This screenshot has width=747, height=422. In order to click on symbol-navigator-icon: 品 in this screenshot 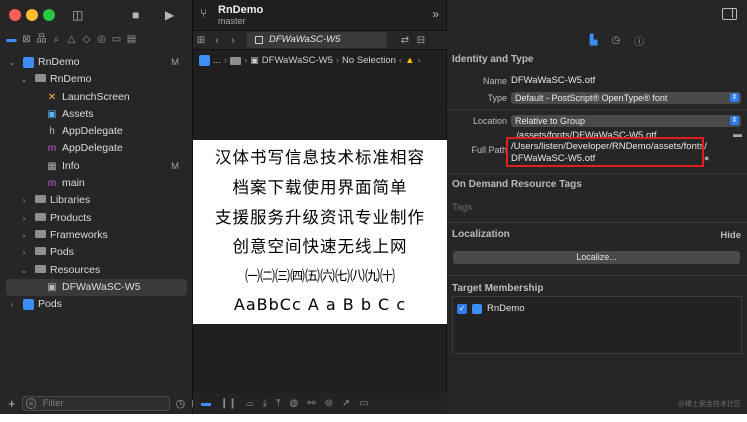, I will do `click(41, 40)`.